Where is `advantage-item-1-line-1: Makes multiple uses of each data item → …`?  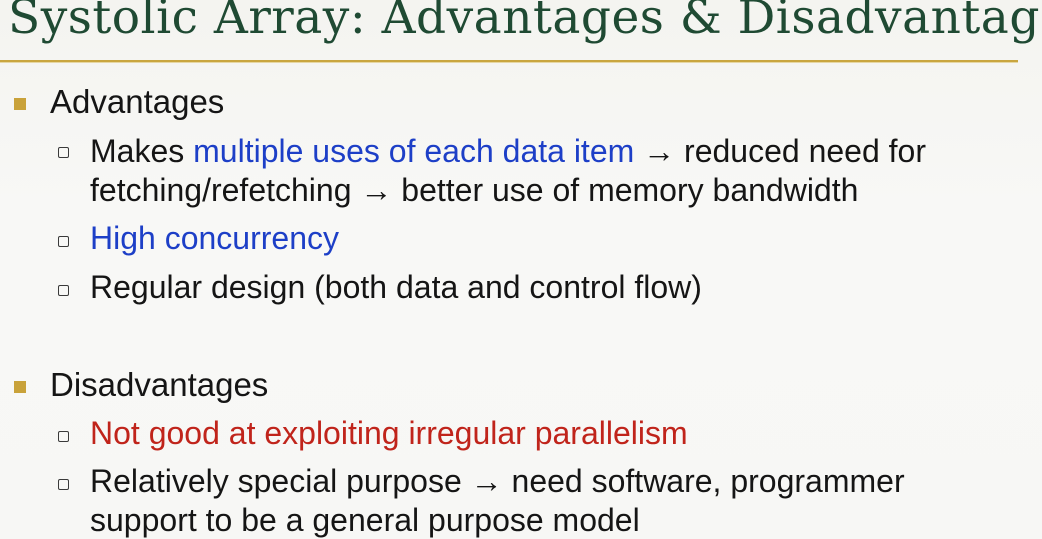 advantage-item-1-line-1: Makes multiple uses of each data item → … is located at coordinates (508, 151).